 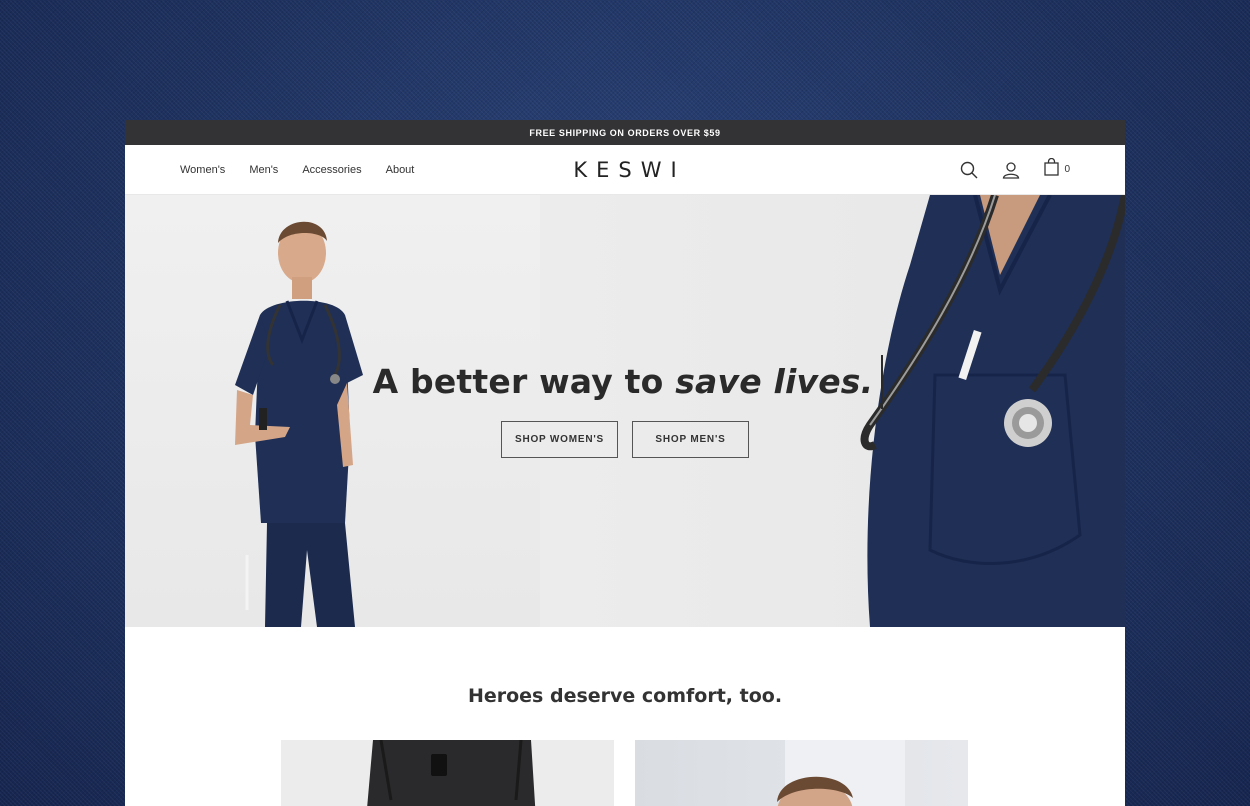 What do you see at coordinates (1011, 170) in the screenshot?
I see `account-icon` at bounding box center [1011, 170].